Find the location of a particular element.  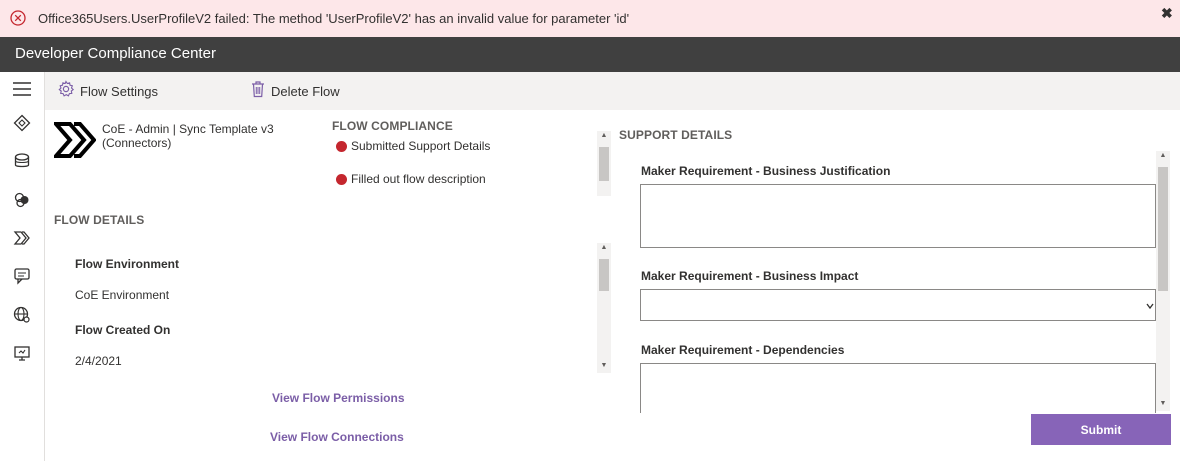

compliance-item: Submitted Support Details is located at coordinates (413, 146).